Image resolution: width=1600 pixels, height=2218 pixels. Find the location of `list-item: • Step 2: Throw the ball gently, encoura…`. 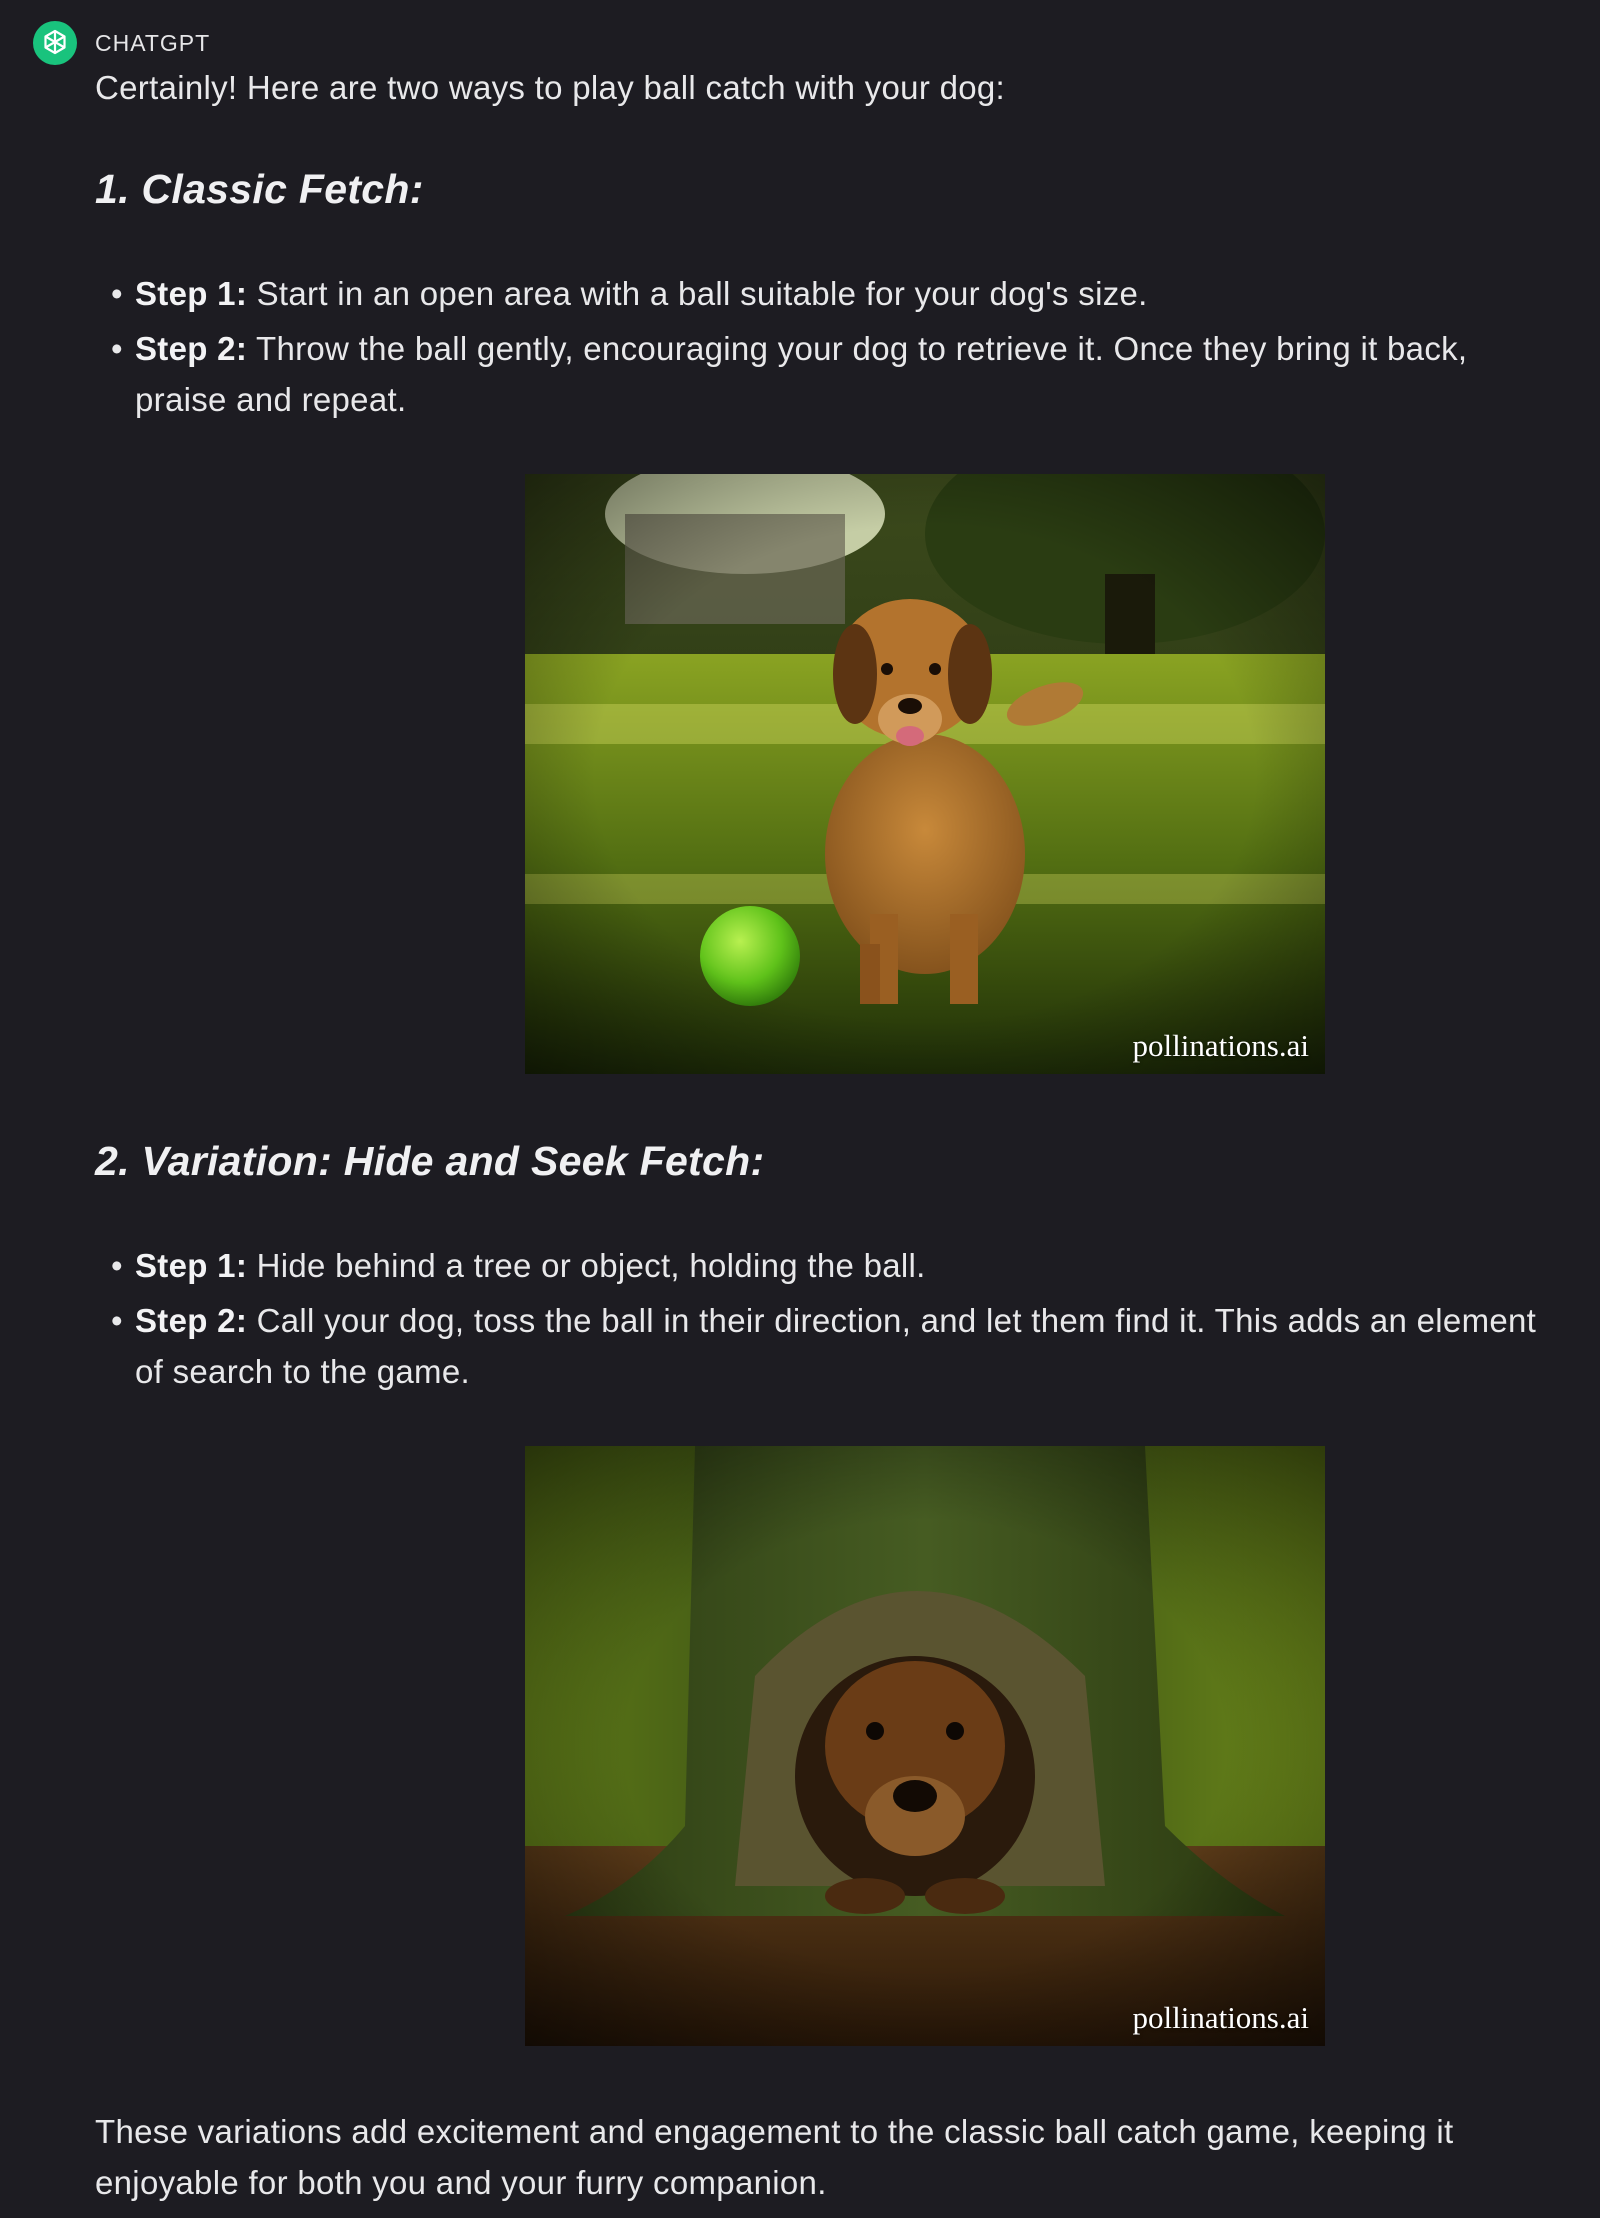

list-item: • Step 2: Throw the ball gently, encoura… is located at coordinates (830, 374).